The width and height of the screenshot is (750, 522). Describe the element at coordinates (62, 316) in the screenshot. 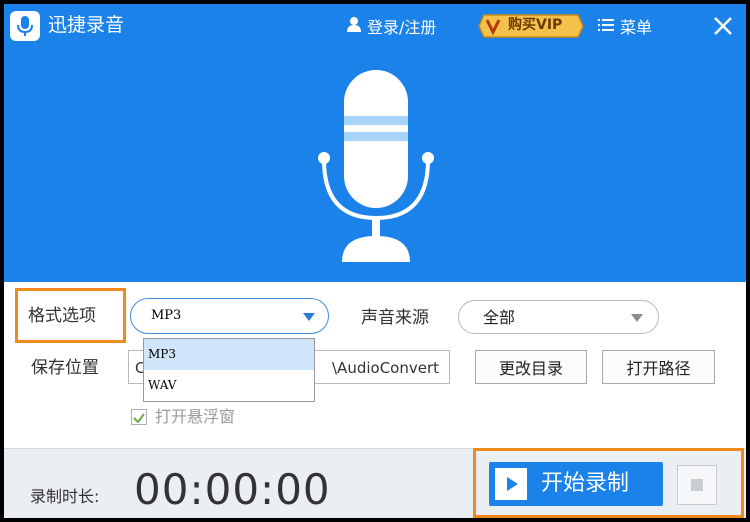

I see `format-label: 格式选项` at that location.